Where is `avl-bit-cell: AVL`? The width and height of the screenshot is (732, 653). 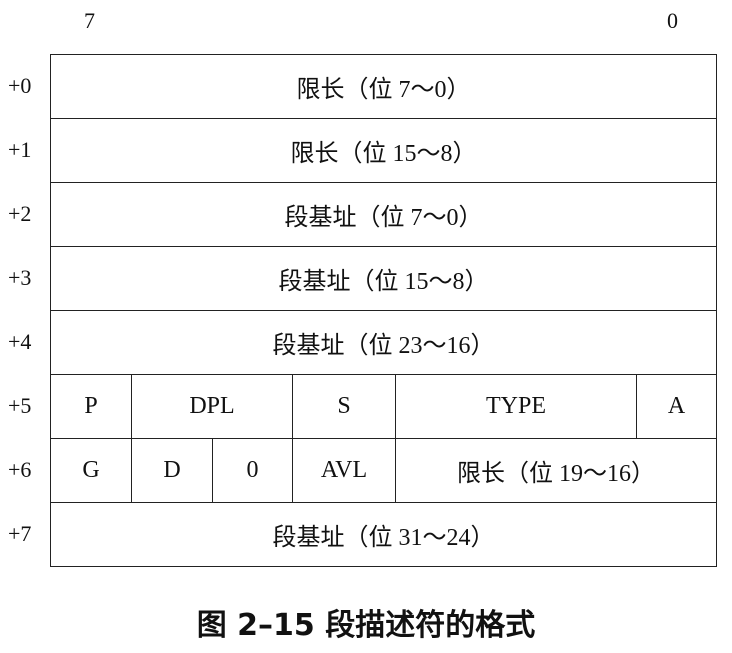 avl-bit-cell: AVL is located at coordinates (344, 471).